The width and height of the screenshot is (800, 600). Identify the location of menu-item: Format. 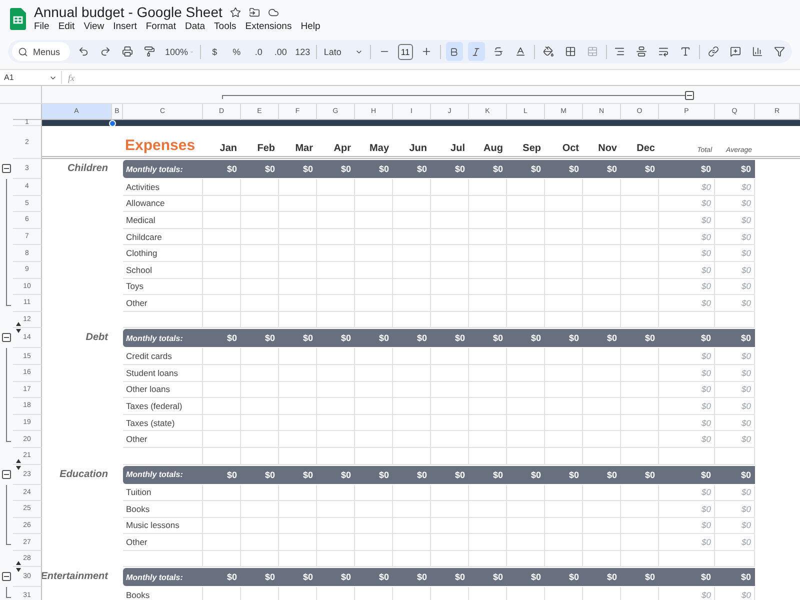
(161, 26).